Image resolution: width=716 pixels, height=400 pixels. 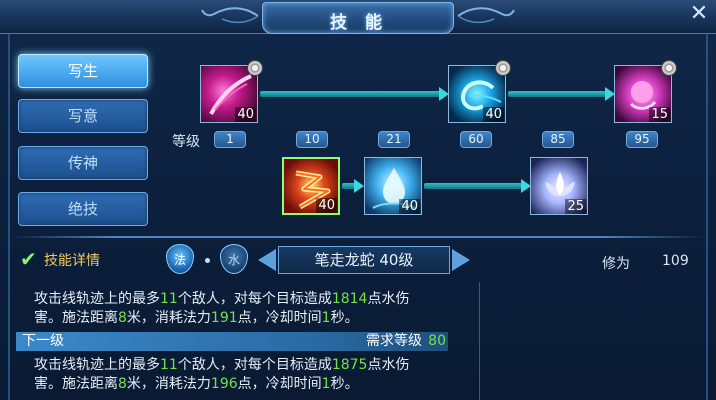 I want to click on skill-slot-3: 15, so click(x=645, y=91).